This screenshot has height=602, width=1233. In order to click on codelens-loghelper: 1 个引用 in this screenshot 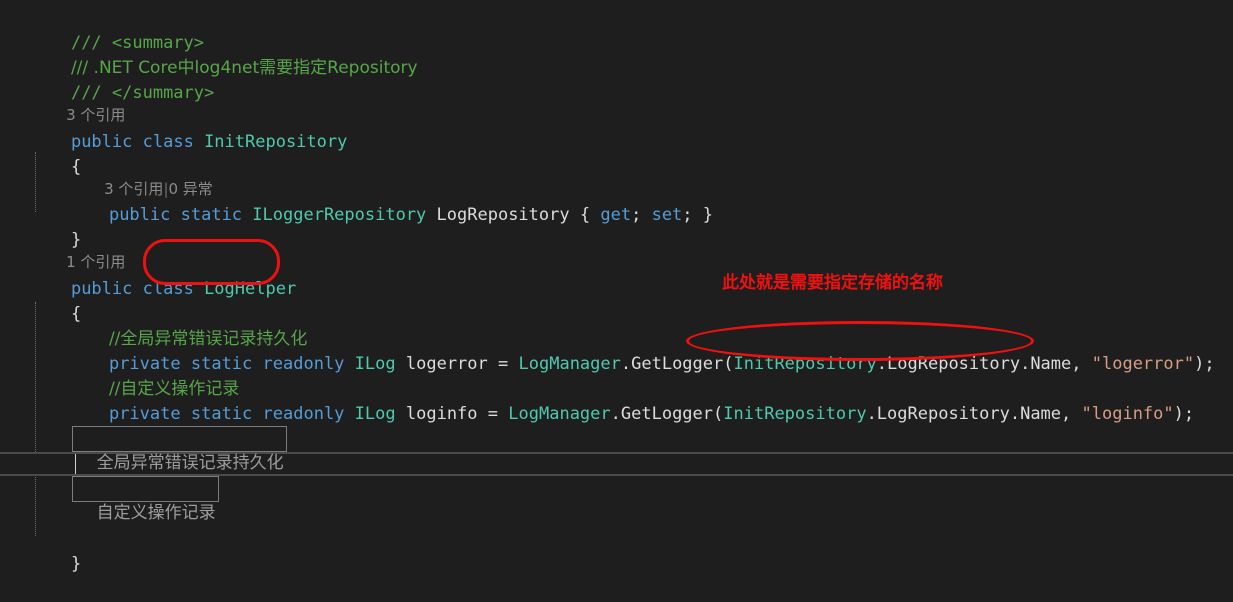, I will do `click(77, 250)`.